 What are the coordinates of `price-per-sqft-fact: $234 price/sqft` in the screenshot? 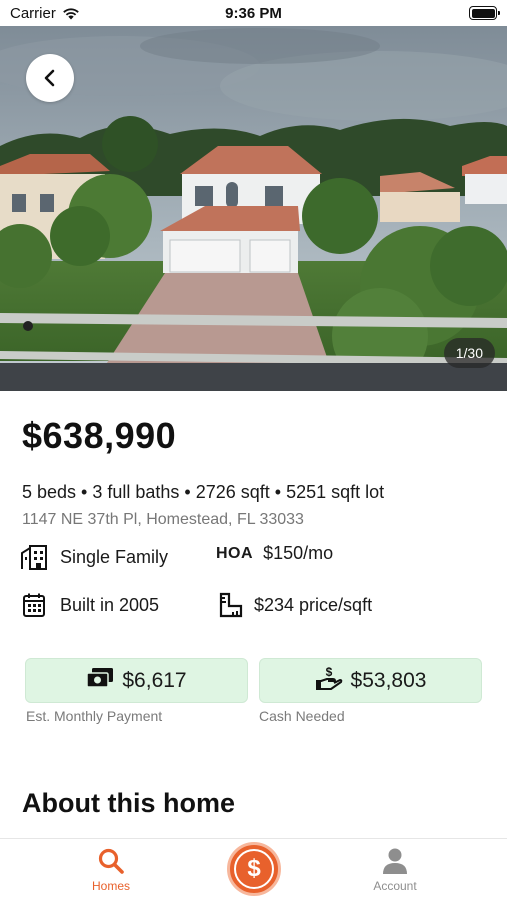 It's located at (294, 605).